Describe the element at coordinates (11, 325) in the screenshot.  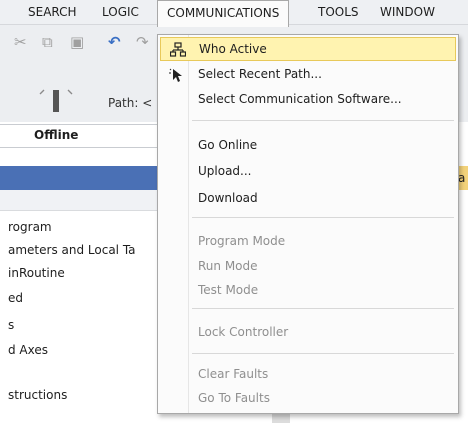
I see `tree-item: s` at that location.